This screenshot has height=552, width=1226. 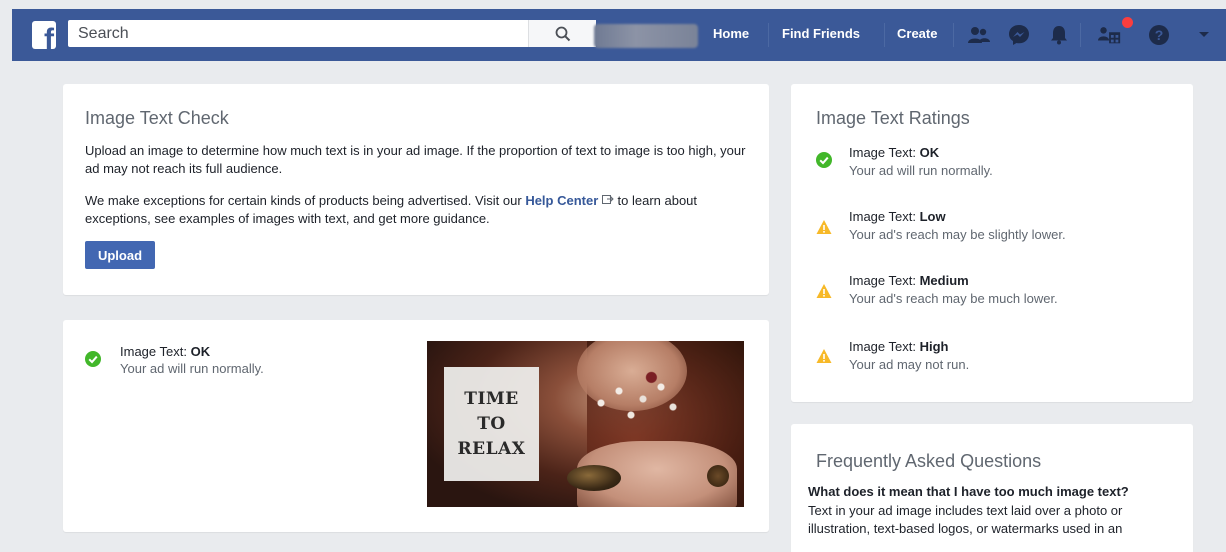 What do you see at coordinates (821, 33) in the screenshot?
I see `nav-find-friends: Find Friends` at bounding box center [821, 33].